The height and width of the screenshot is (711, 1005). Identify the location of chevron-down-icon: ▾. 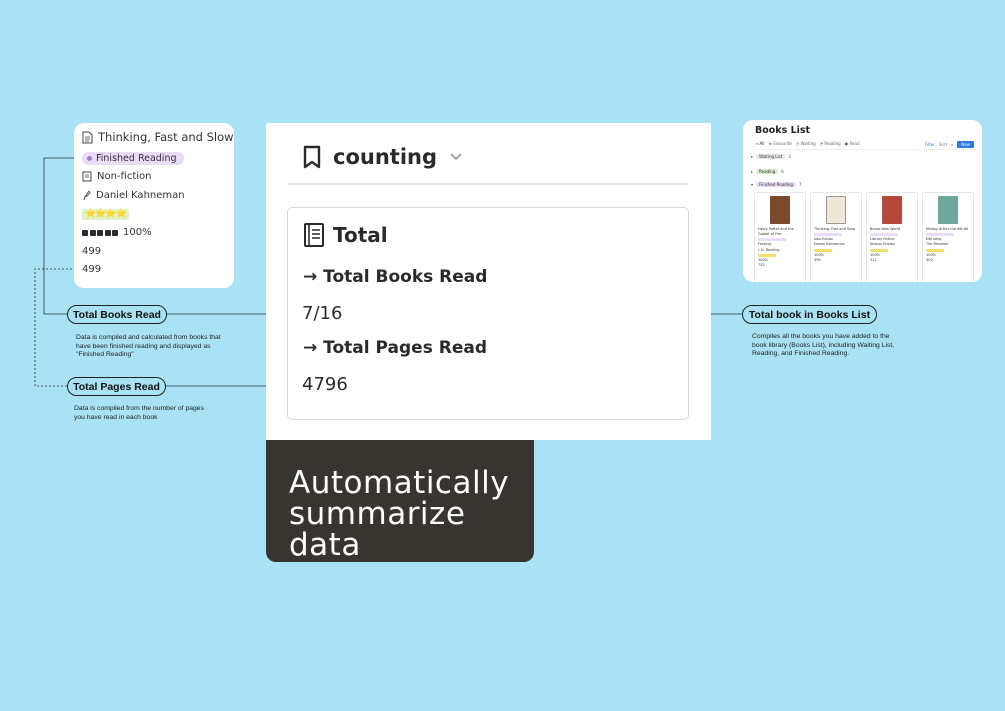
(752, 184).